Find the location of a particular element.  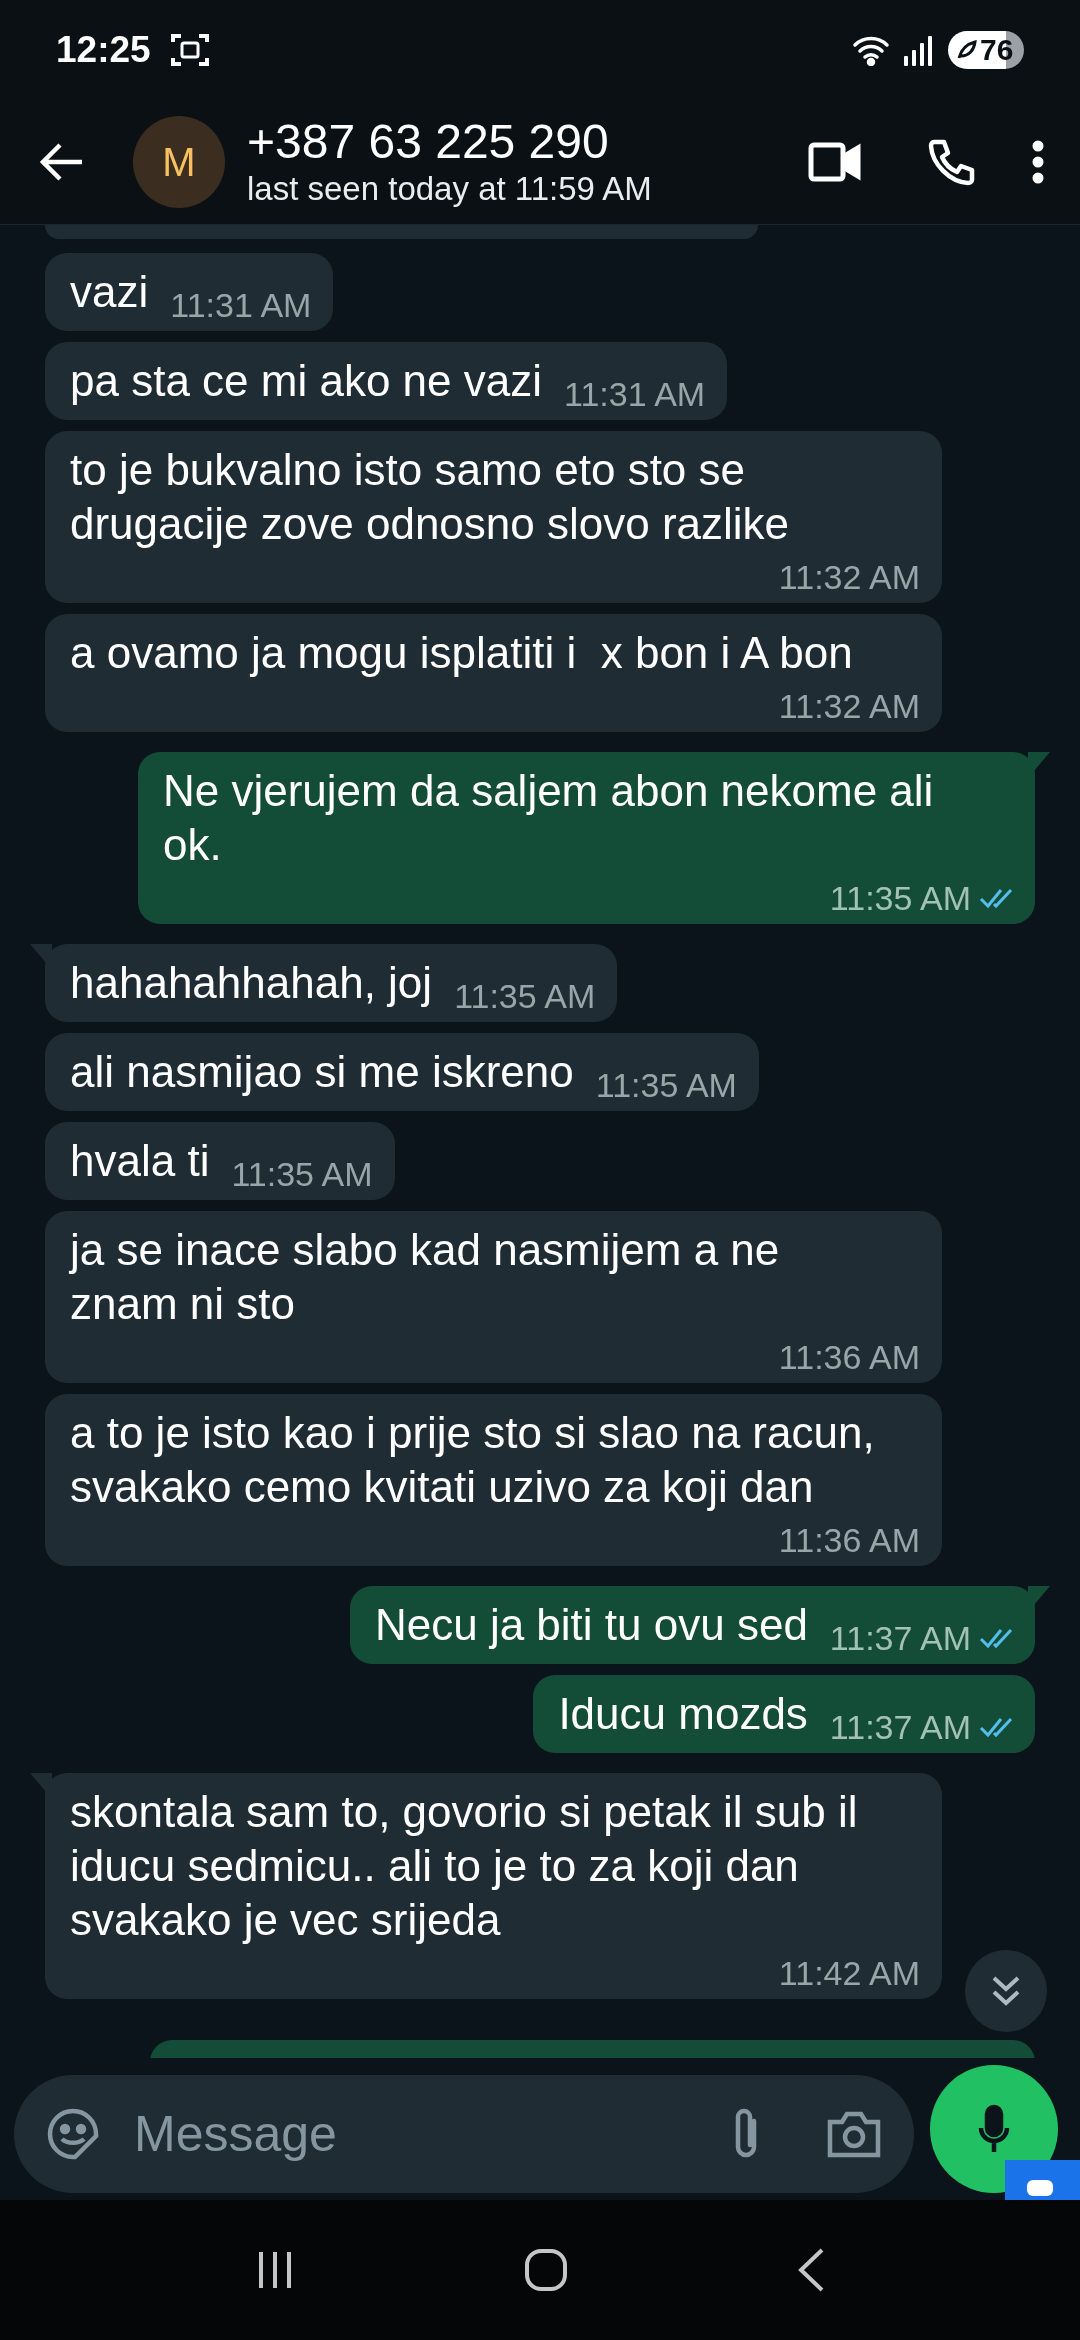

message-text: a to je isto kao i prije sto si slao na racun, svakako cemo kvitati uzivo za koji dan is located at coordinates (473, 1460).